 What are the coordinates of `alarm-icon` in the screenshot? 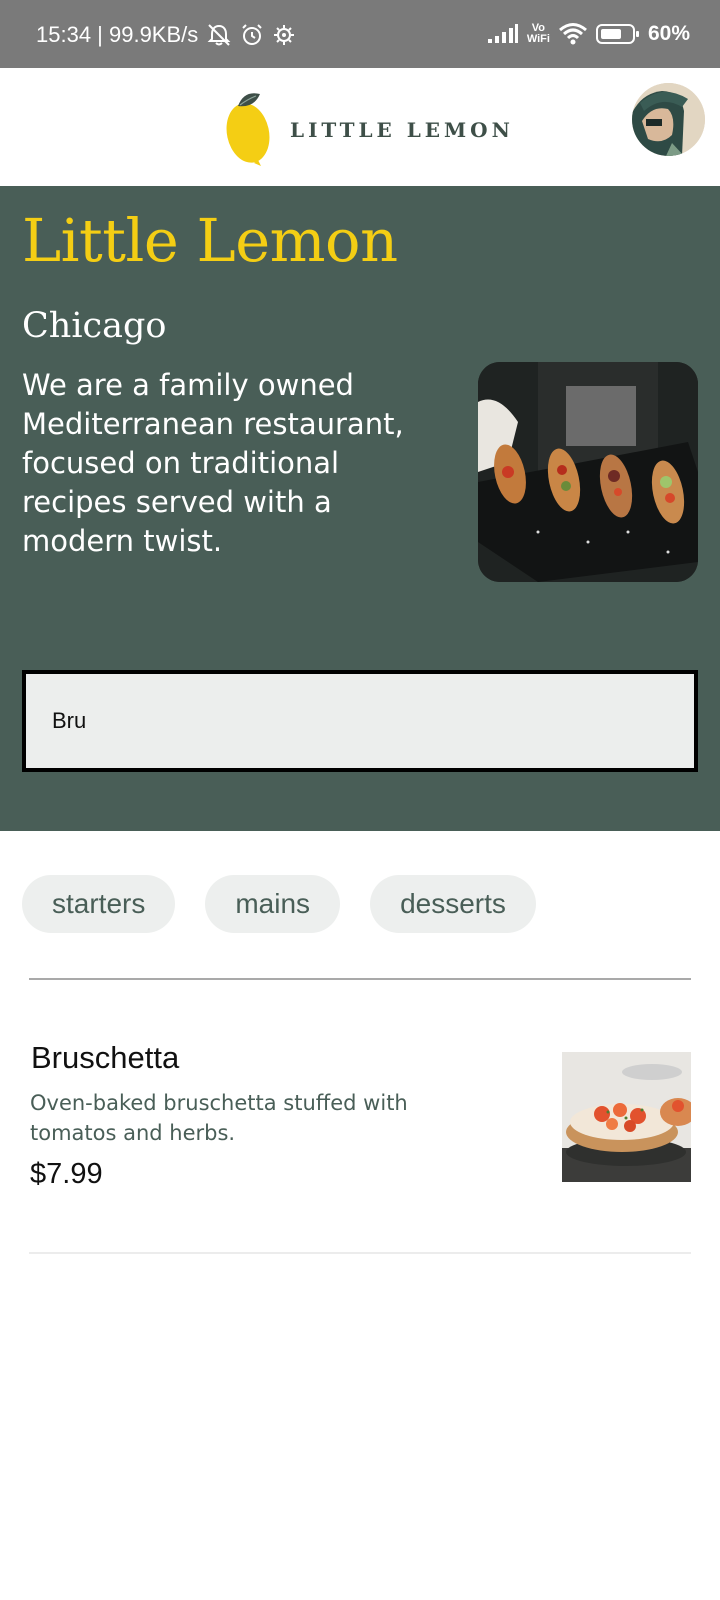 It's located at (252, 35).